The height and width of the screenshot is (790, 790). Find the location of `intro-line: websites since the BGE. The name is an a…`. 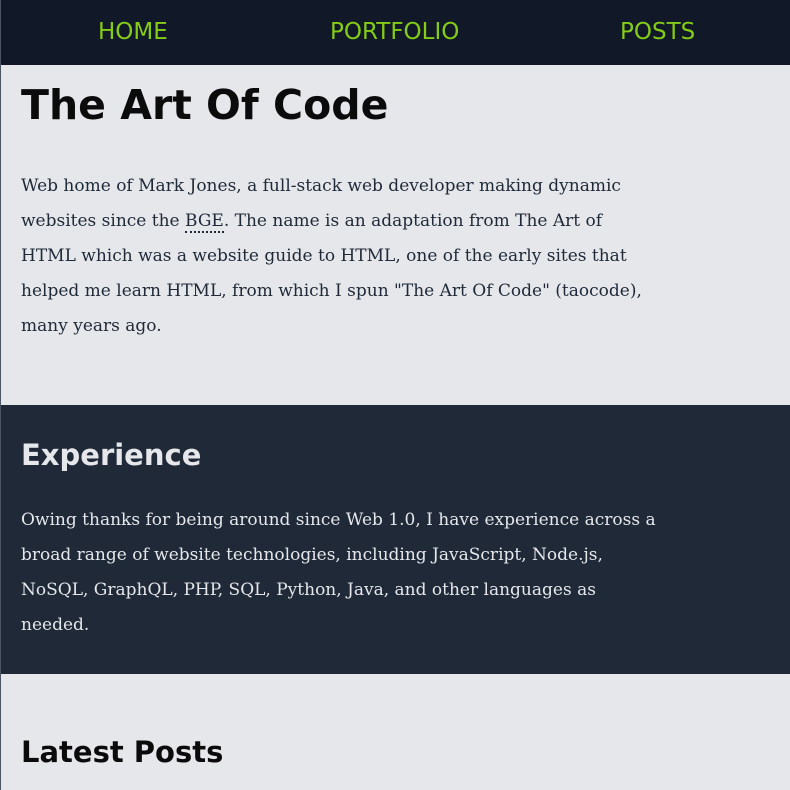

intro-line: websites since the BGE. The name is an a… is located at coordinates (331, 221).